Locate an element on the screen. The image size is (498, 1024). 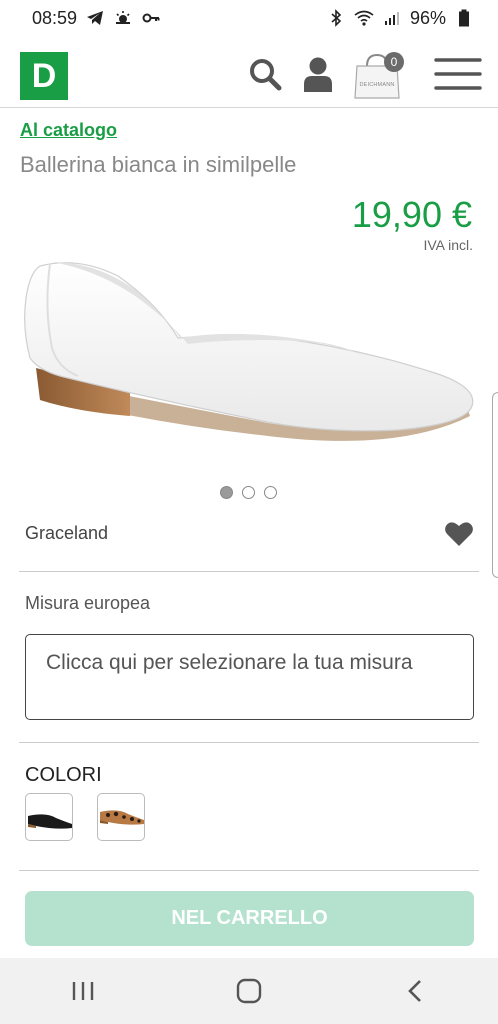
image-carousel-dots is located at coordinates (248, 492).